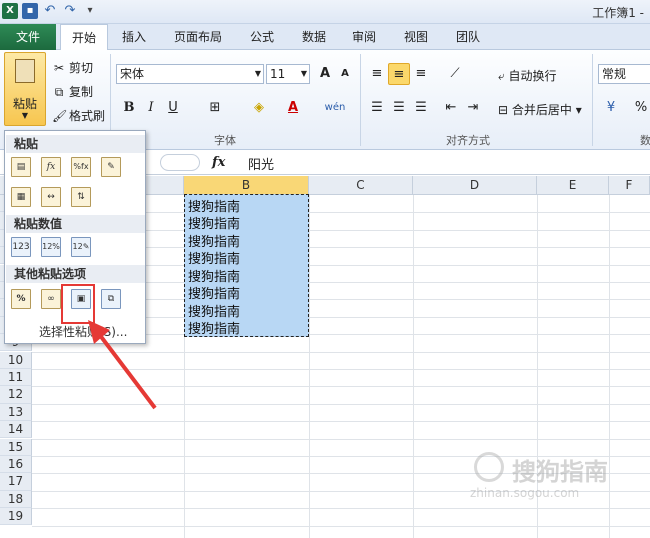 Image resolution: width=650 pixels, height=538 pixels. Describe the element at coordinates (489, 467) in the screenshot. I see `watermark-logo` at that location.